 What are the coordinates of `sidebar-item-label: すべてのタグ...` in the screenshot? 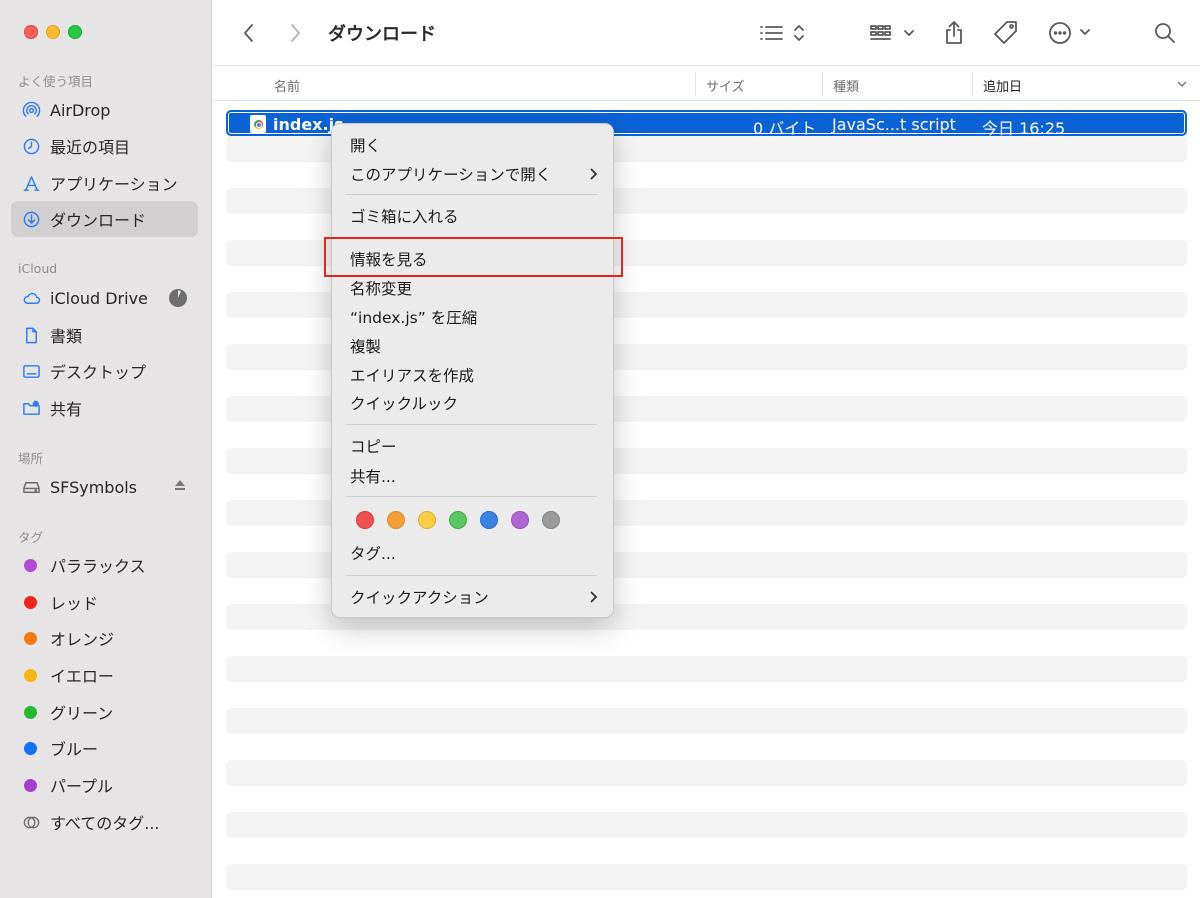 It's located at (105, 823).